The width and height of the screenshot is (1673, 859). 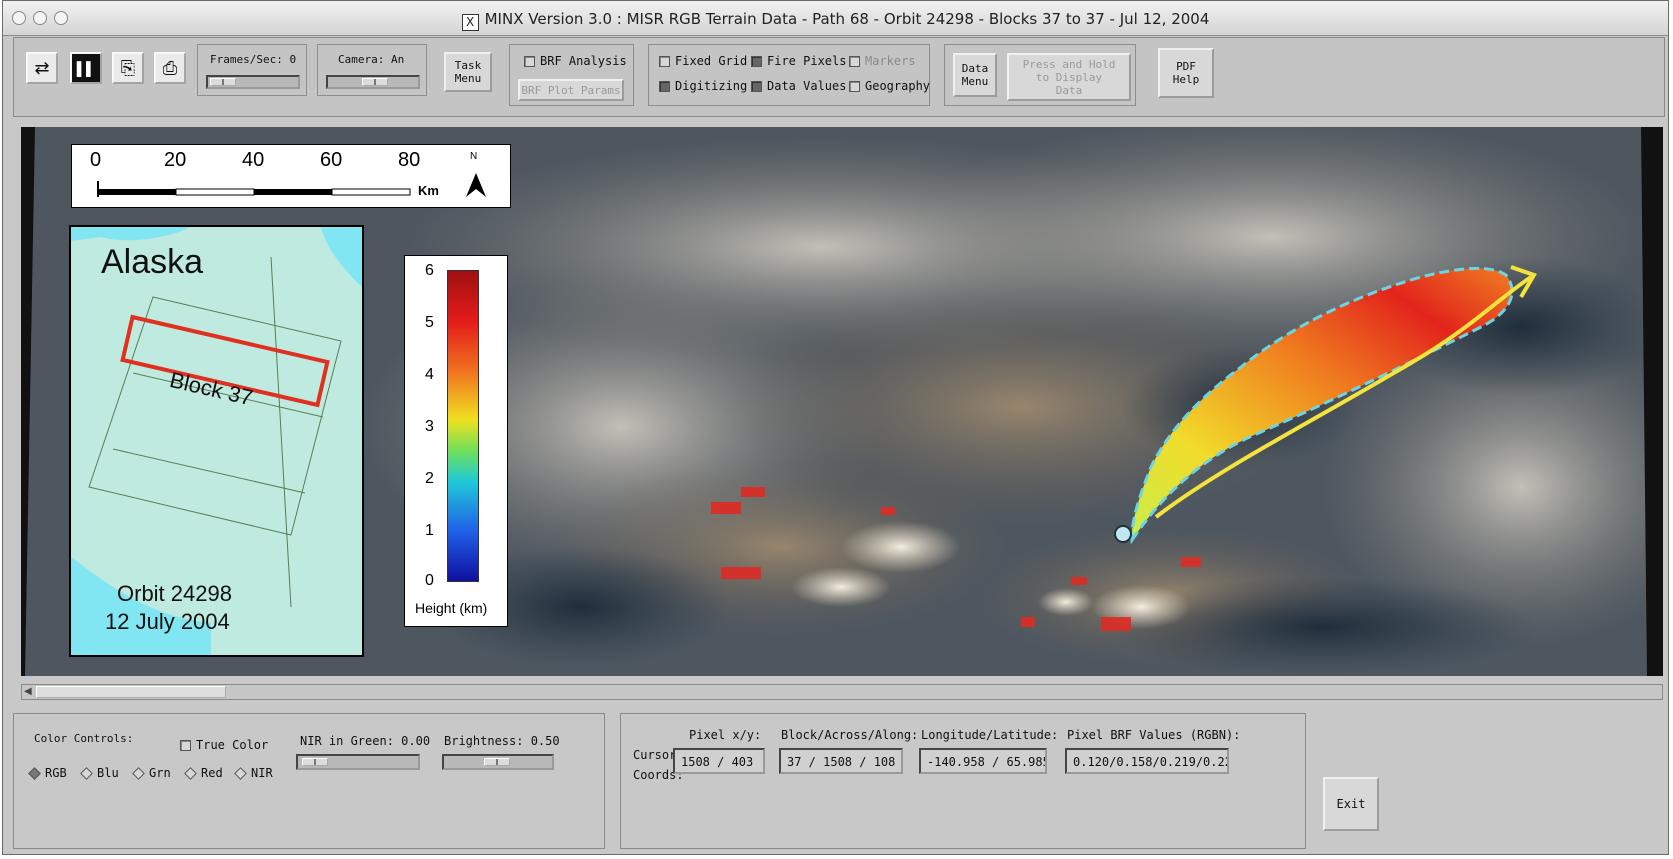 What do you see at coordinates (428, 190) in the screenshot?
I see `scale-unit: Km` at bounding box center [428, 190].